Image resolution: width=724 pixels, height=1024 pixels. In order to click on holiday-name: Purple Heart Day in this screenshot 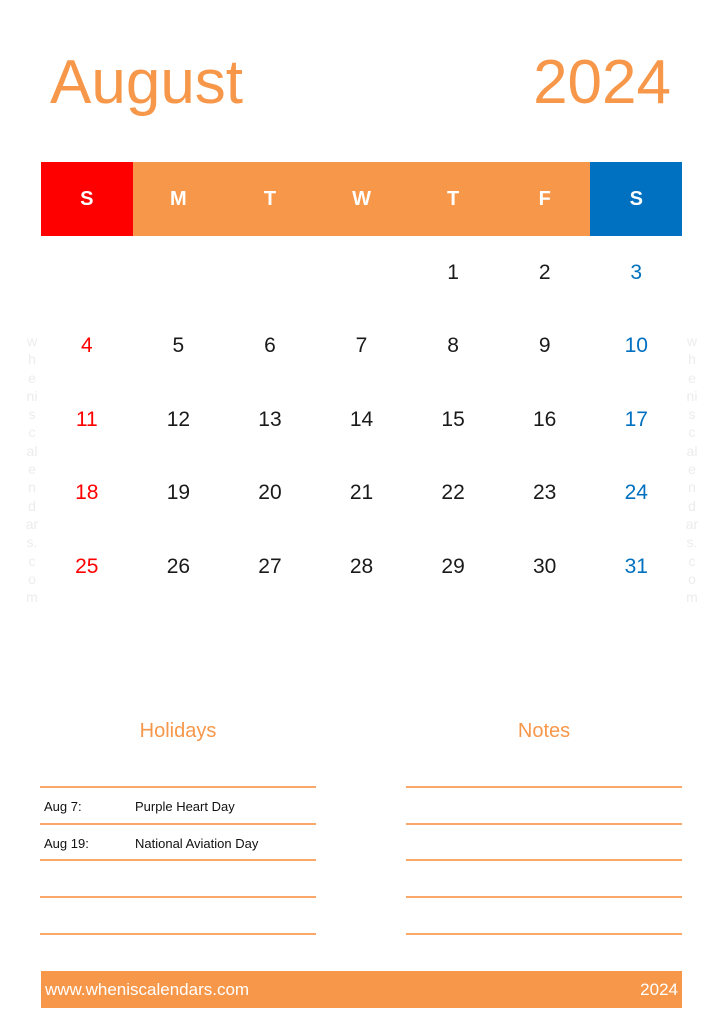, I will do `click(185, 806)`.